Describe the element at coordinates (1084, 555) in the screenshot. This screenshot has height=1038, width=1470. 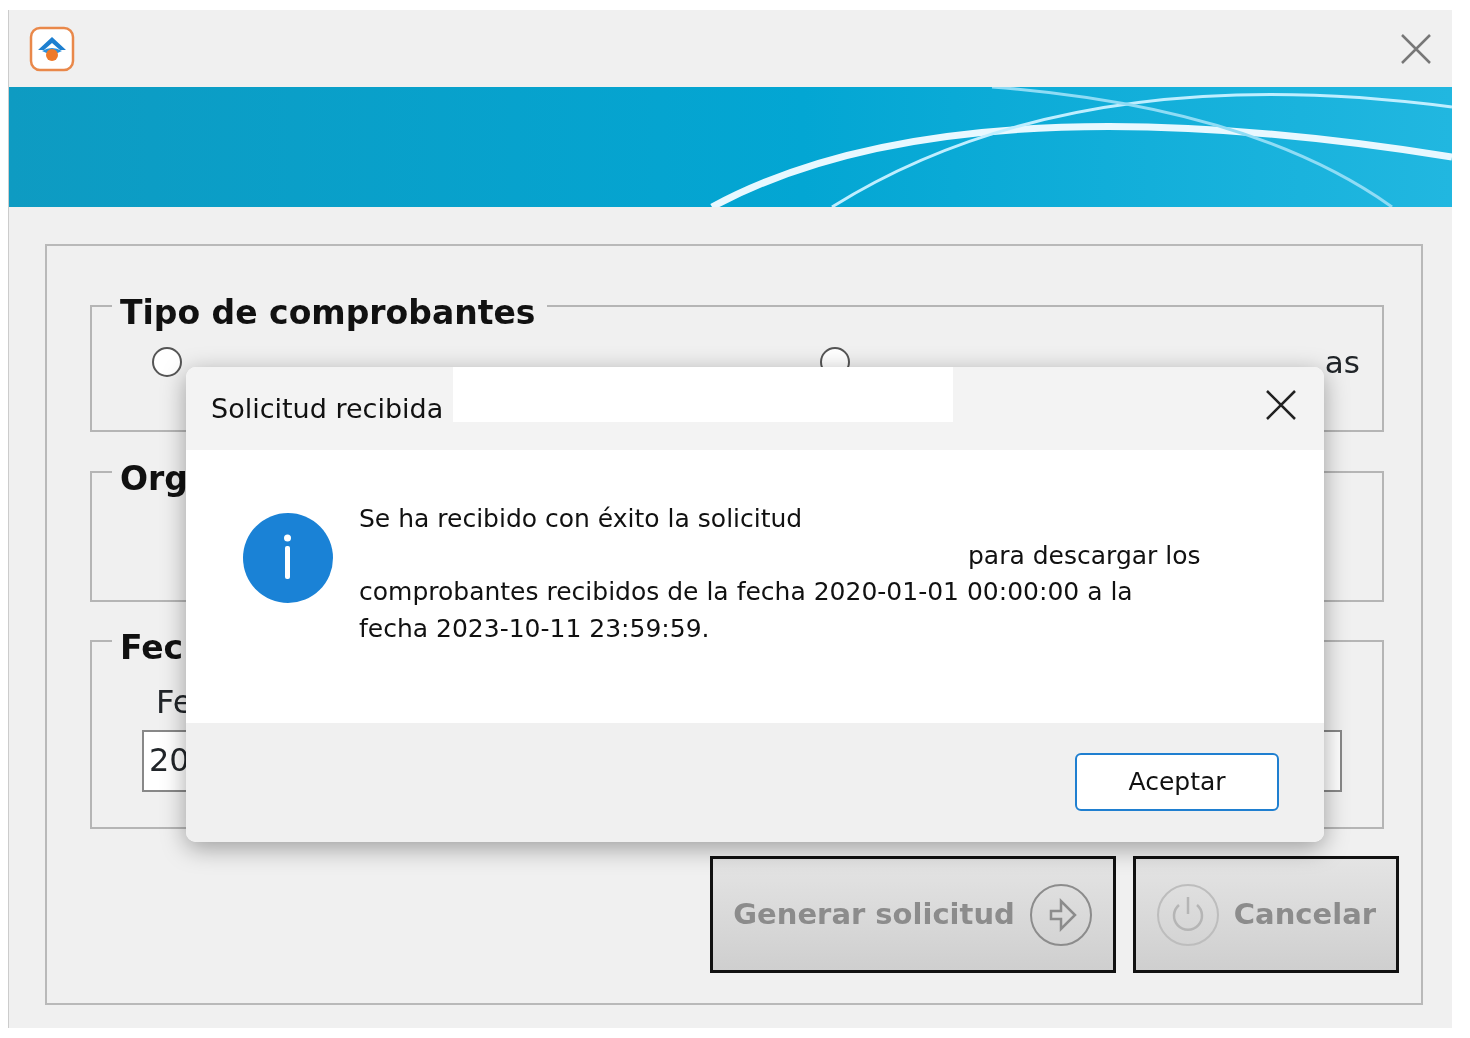
I see `message-text: para descargar los` at that location.